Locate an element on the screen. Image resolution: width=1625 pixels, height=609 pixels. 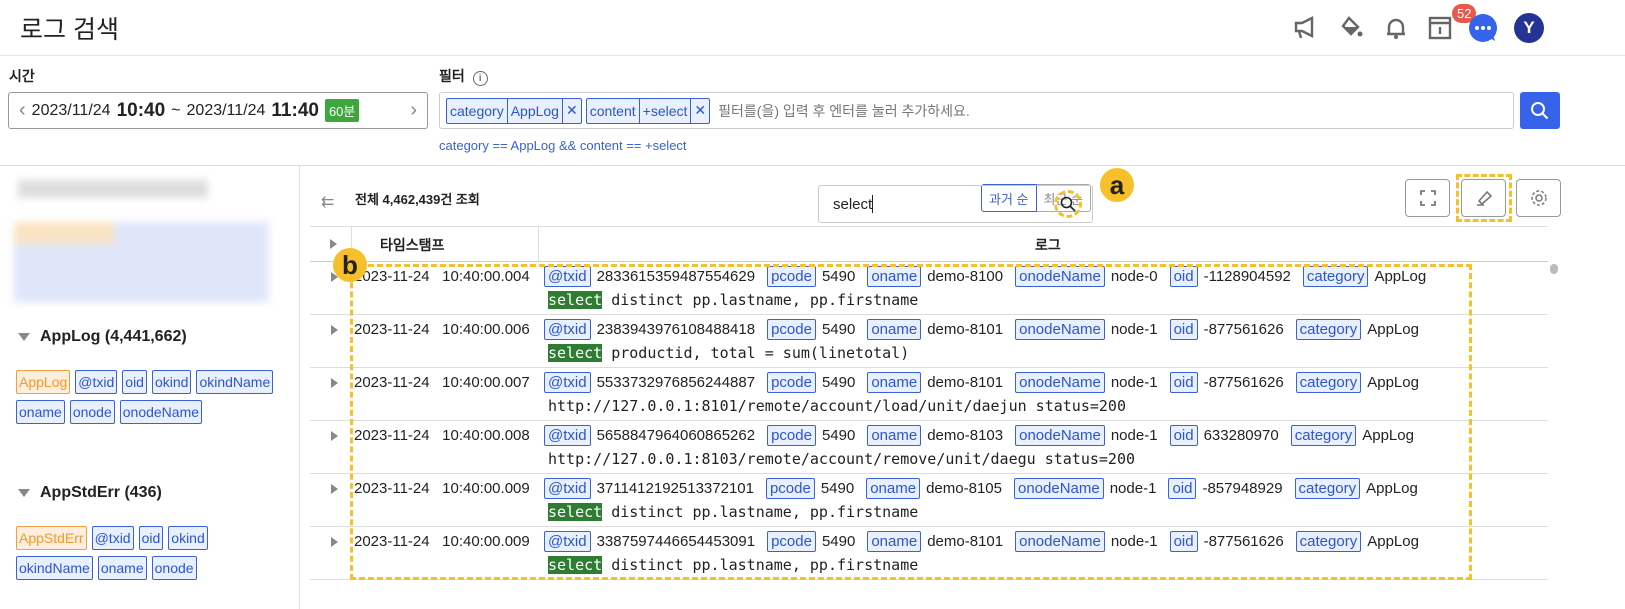
fullscreen-button is located at coordinates (1427, 198).